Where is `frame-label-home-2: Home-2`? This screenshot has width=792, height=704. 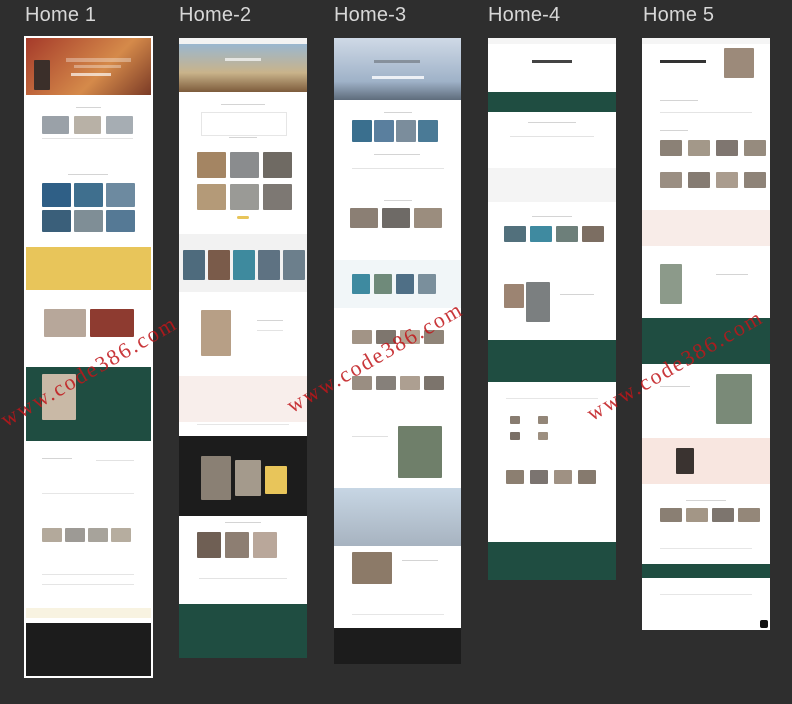
frame-label-home-2: Home-2 is located at coordinates (215, 15).